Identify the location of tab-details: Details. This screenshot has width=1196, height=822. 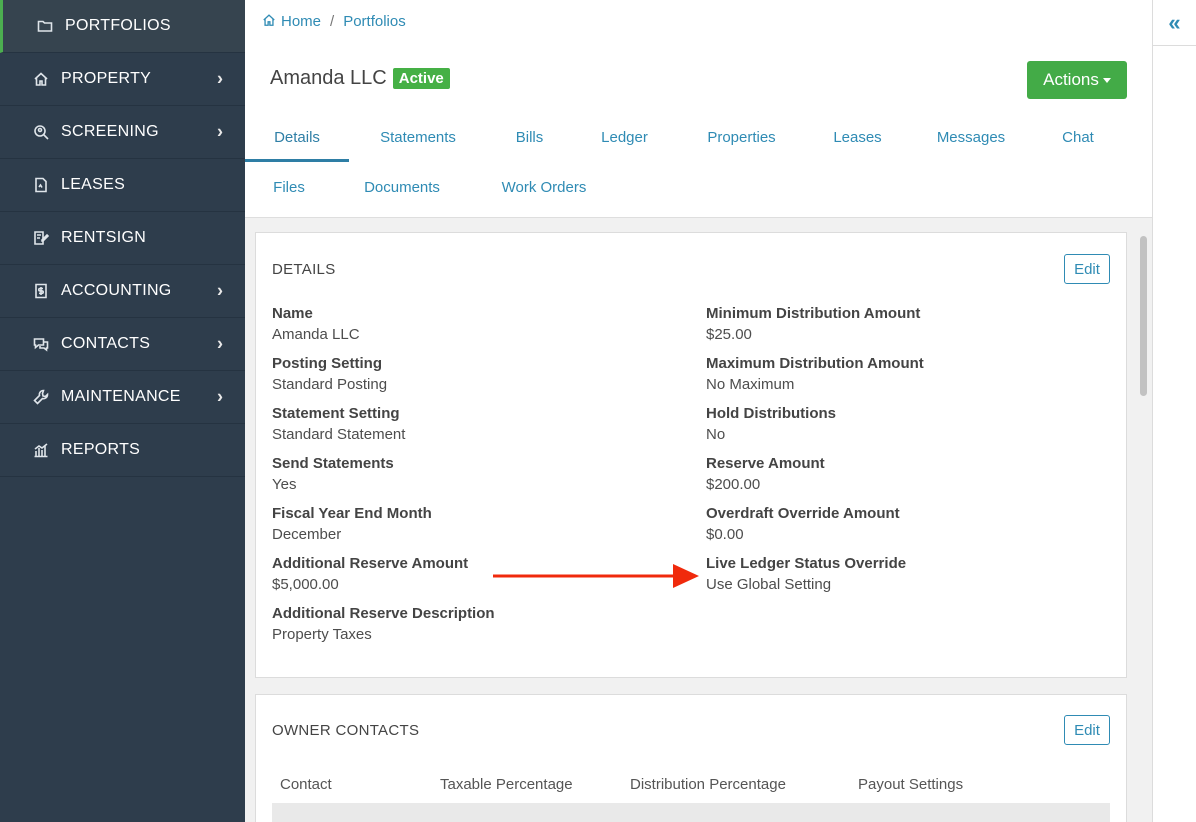
(297, 137).